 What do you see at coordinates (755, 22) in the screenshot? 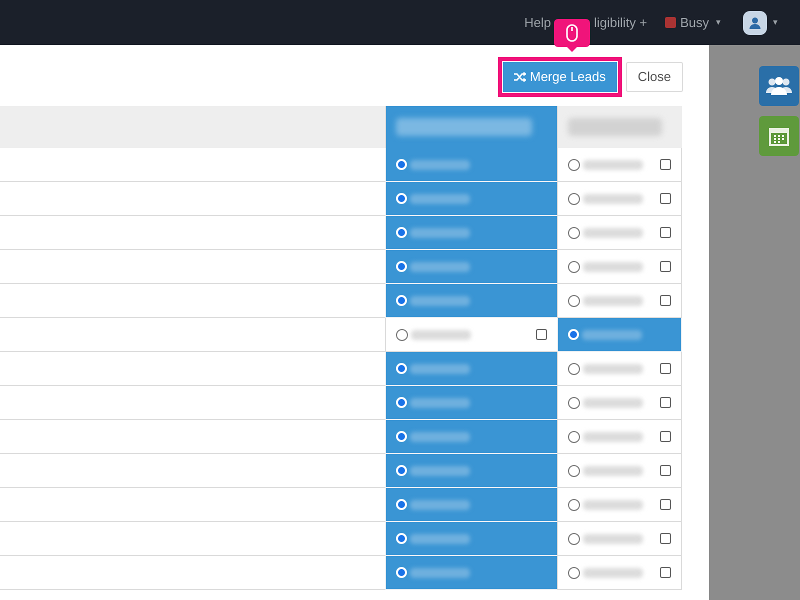
I see `avatar-icon` at bounding box center [755, 22].